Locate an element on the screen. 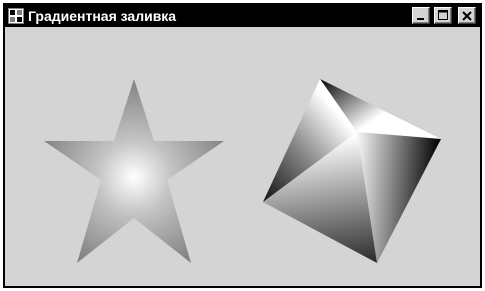  minimize-button is located at coordinates (421, 15).